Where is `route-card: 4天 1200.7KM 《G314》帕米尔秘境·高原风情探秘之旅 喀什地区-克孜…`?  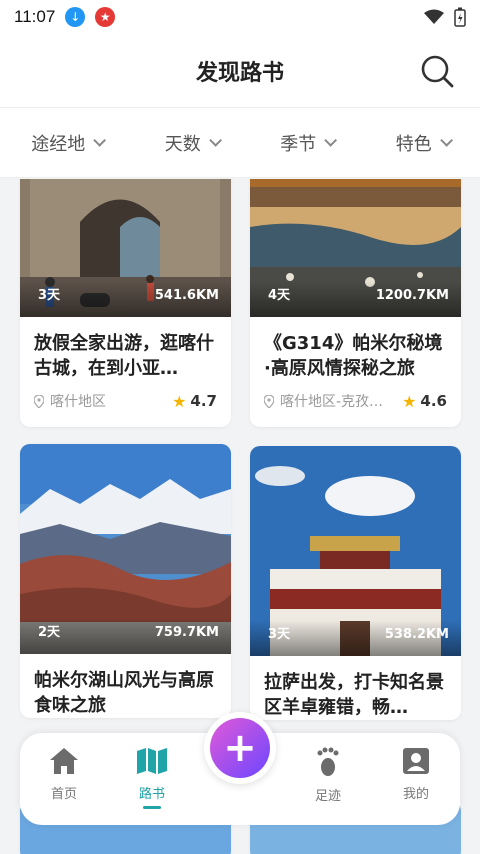
route-card: 4天 1200.7KM 《G314》帕米尔秘境·高原风情探秘之旅 喀什地区-克孜… is located at coordinates (355, 303).